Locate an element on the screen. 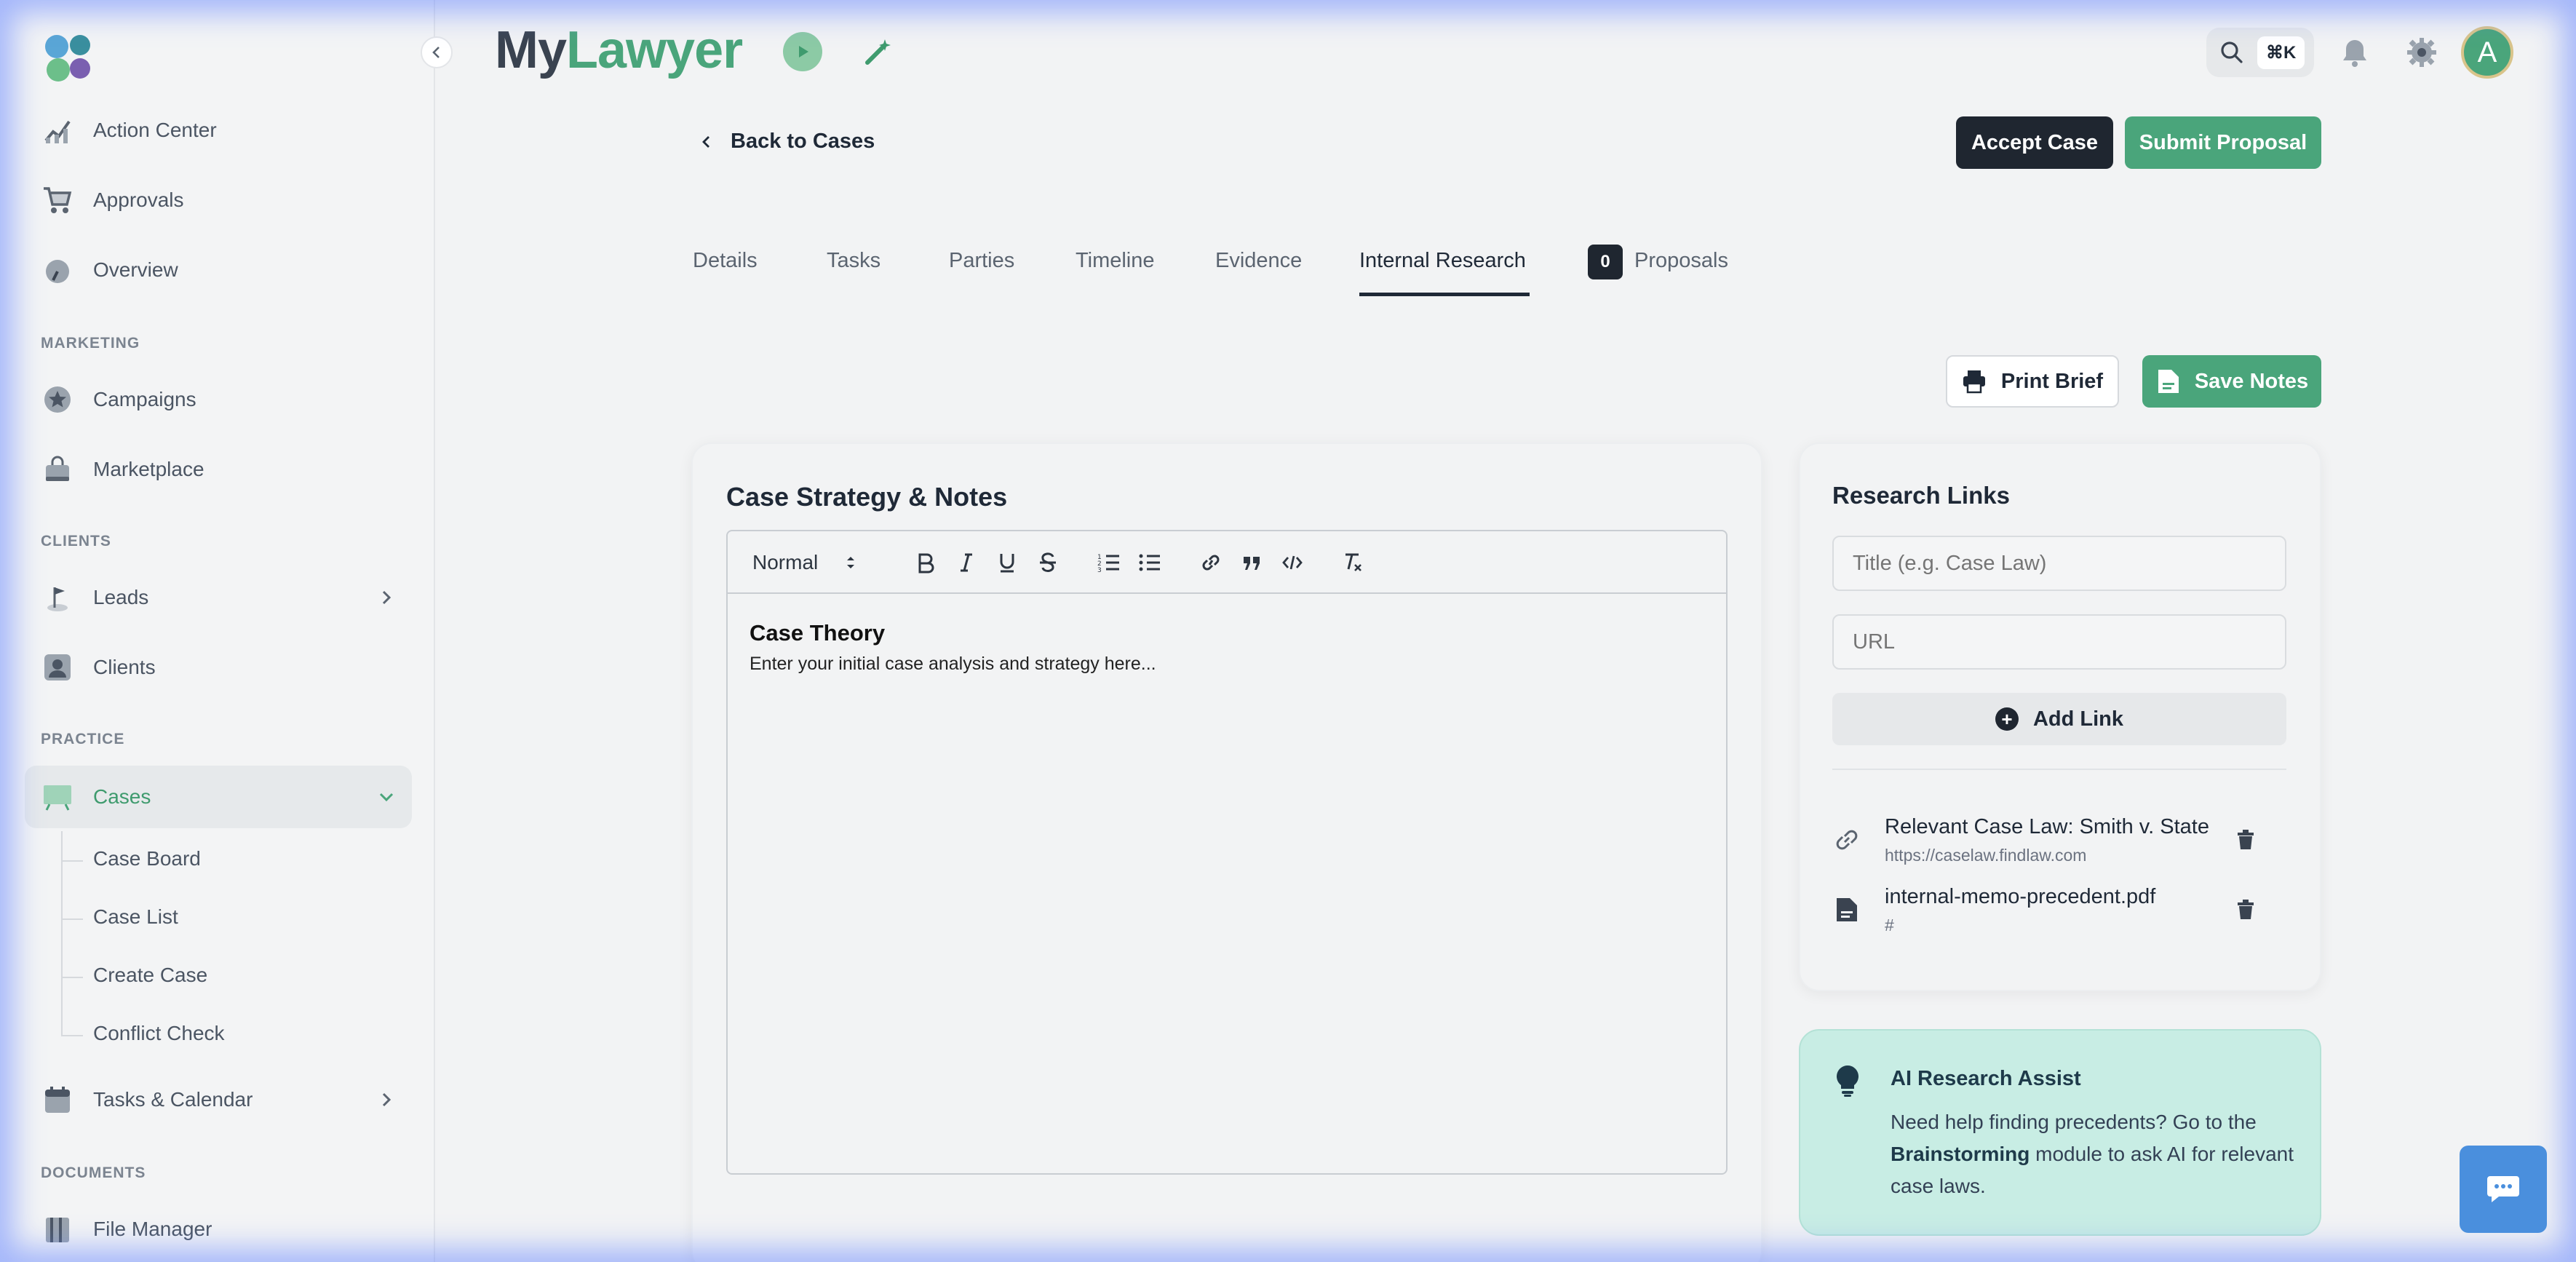 Image resolution: width=2576 pixels, height=1262 pixels. section-label-documents: DOCUMENTS is located at coordinates (93, 1172).